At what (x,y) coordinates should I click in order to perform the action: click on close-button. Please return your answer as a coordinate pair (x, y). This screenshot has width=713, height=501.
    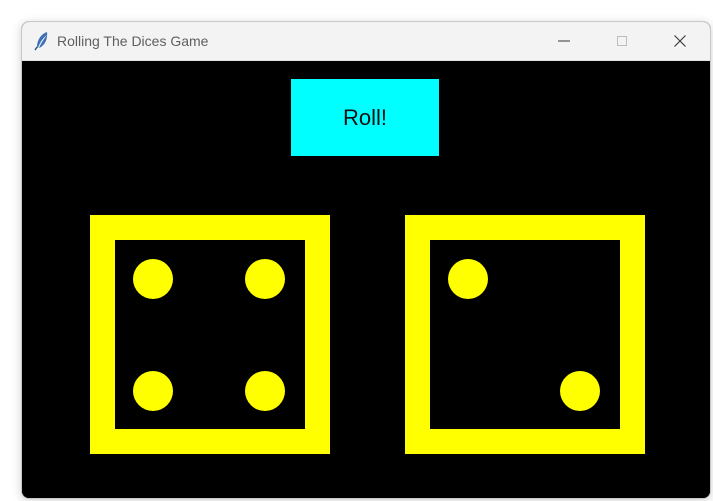
    Looking at the image, I should click on (680, 41).